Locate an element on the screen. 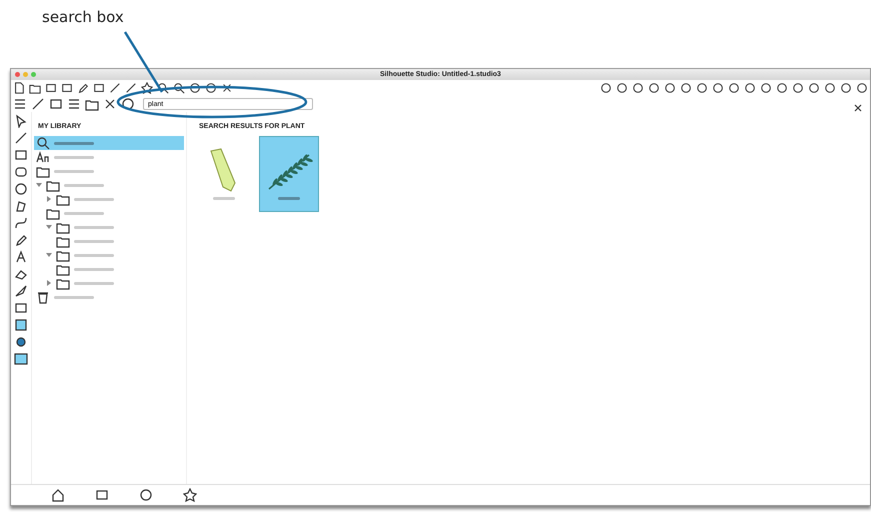 The image size is (871, 512). list-icon is located at coordinates (74, 104).